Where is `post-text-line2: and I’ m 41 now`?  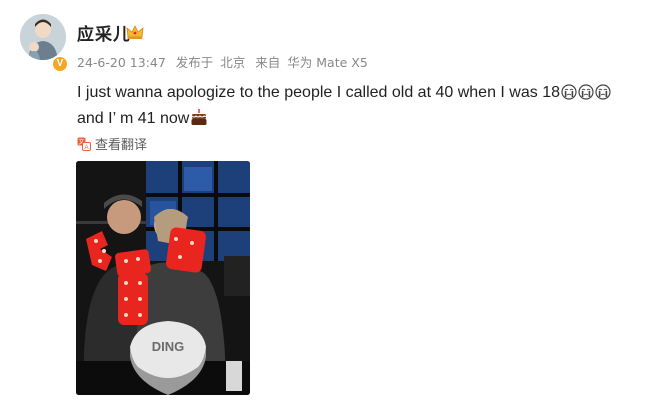 post-text-line2: and I’ m 41 now is located at coordinates (133, 118).